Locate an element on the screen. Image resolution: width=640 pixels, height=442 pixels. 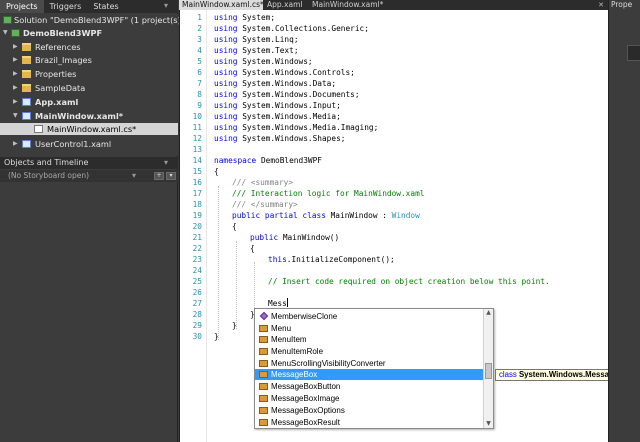
add-storyboard-button: + is located at coordinates (159, 176).